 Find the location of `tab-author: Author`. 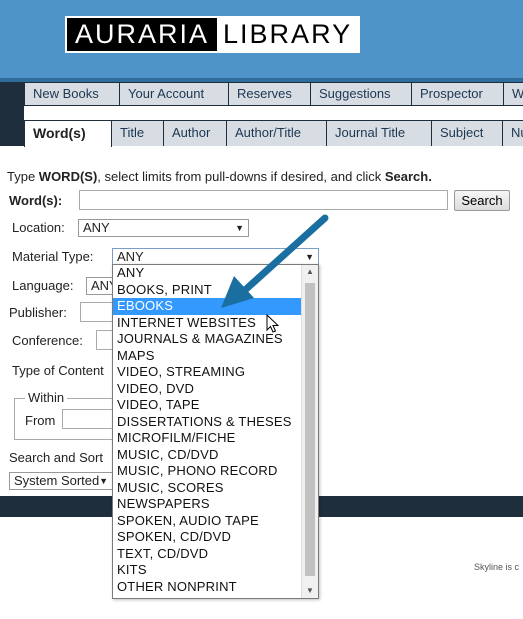

tab-author: Author is located at coordinates (195, 133).